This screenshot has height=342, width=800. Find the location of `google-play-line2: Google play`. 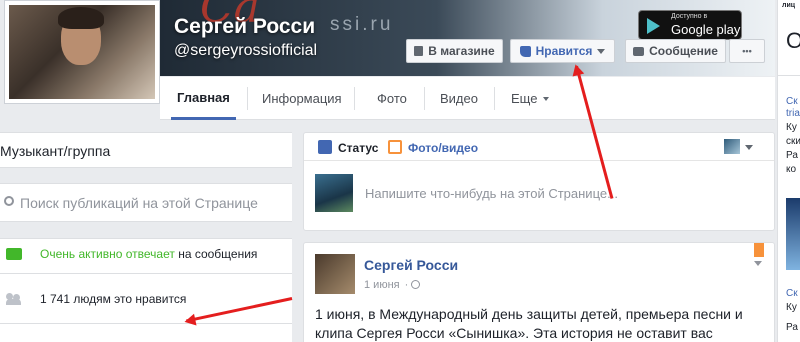

google-play-line2: Google play is located at coordinates (706, 29).